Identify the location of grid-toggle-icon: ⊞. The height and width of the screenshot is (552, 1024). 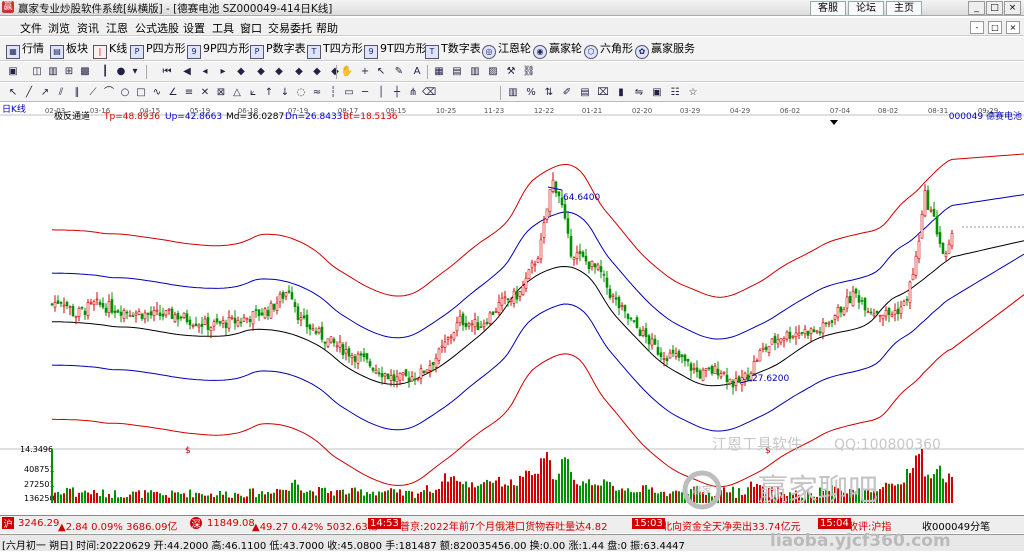
(69, 71).